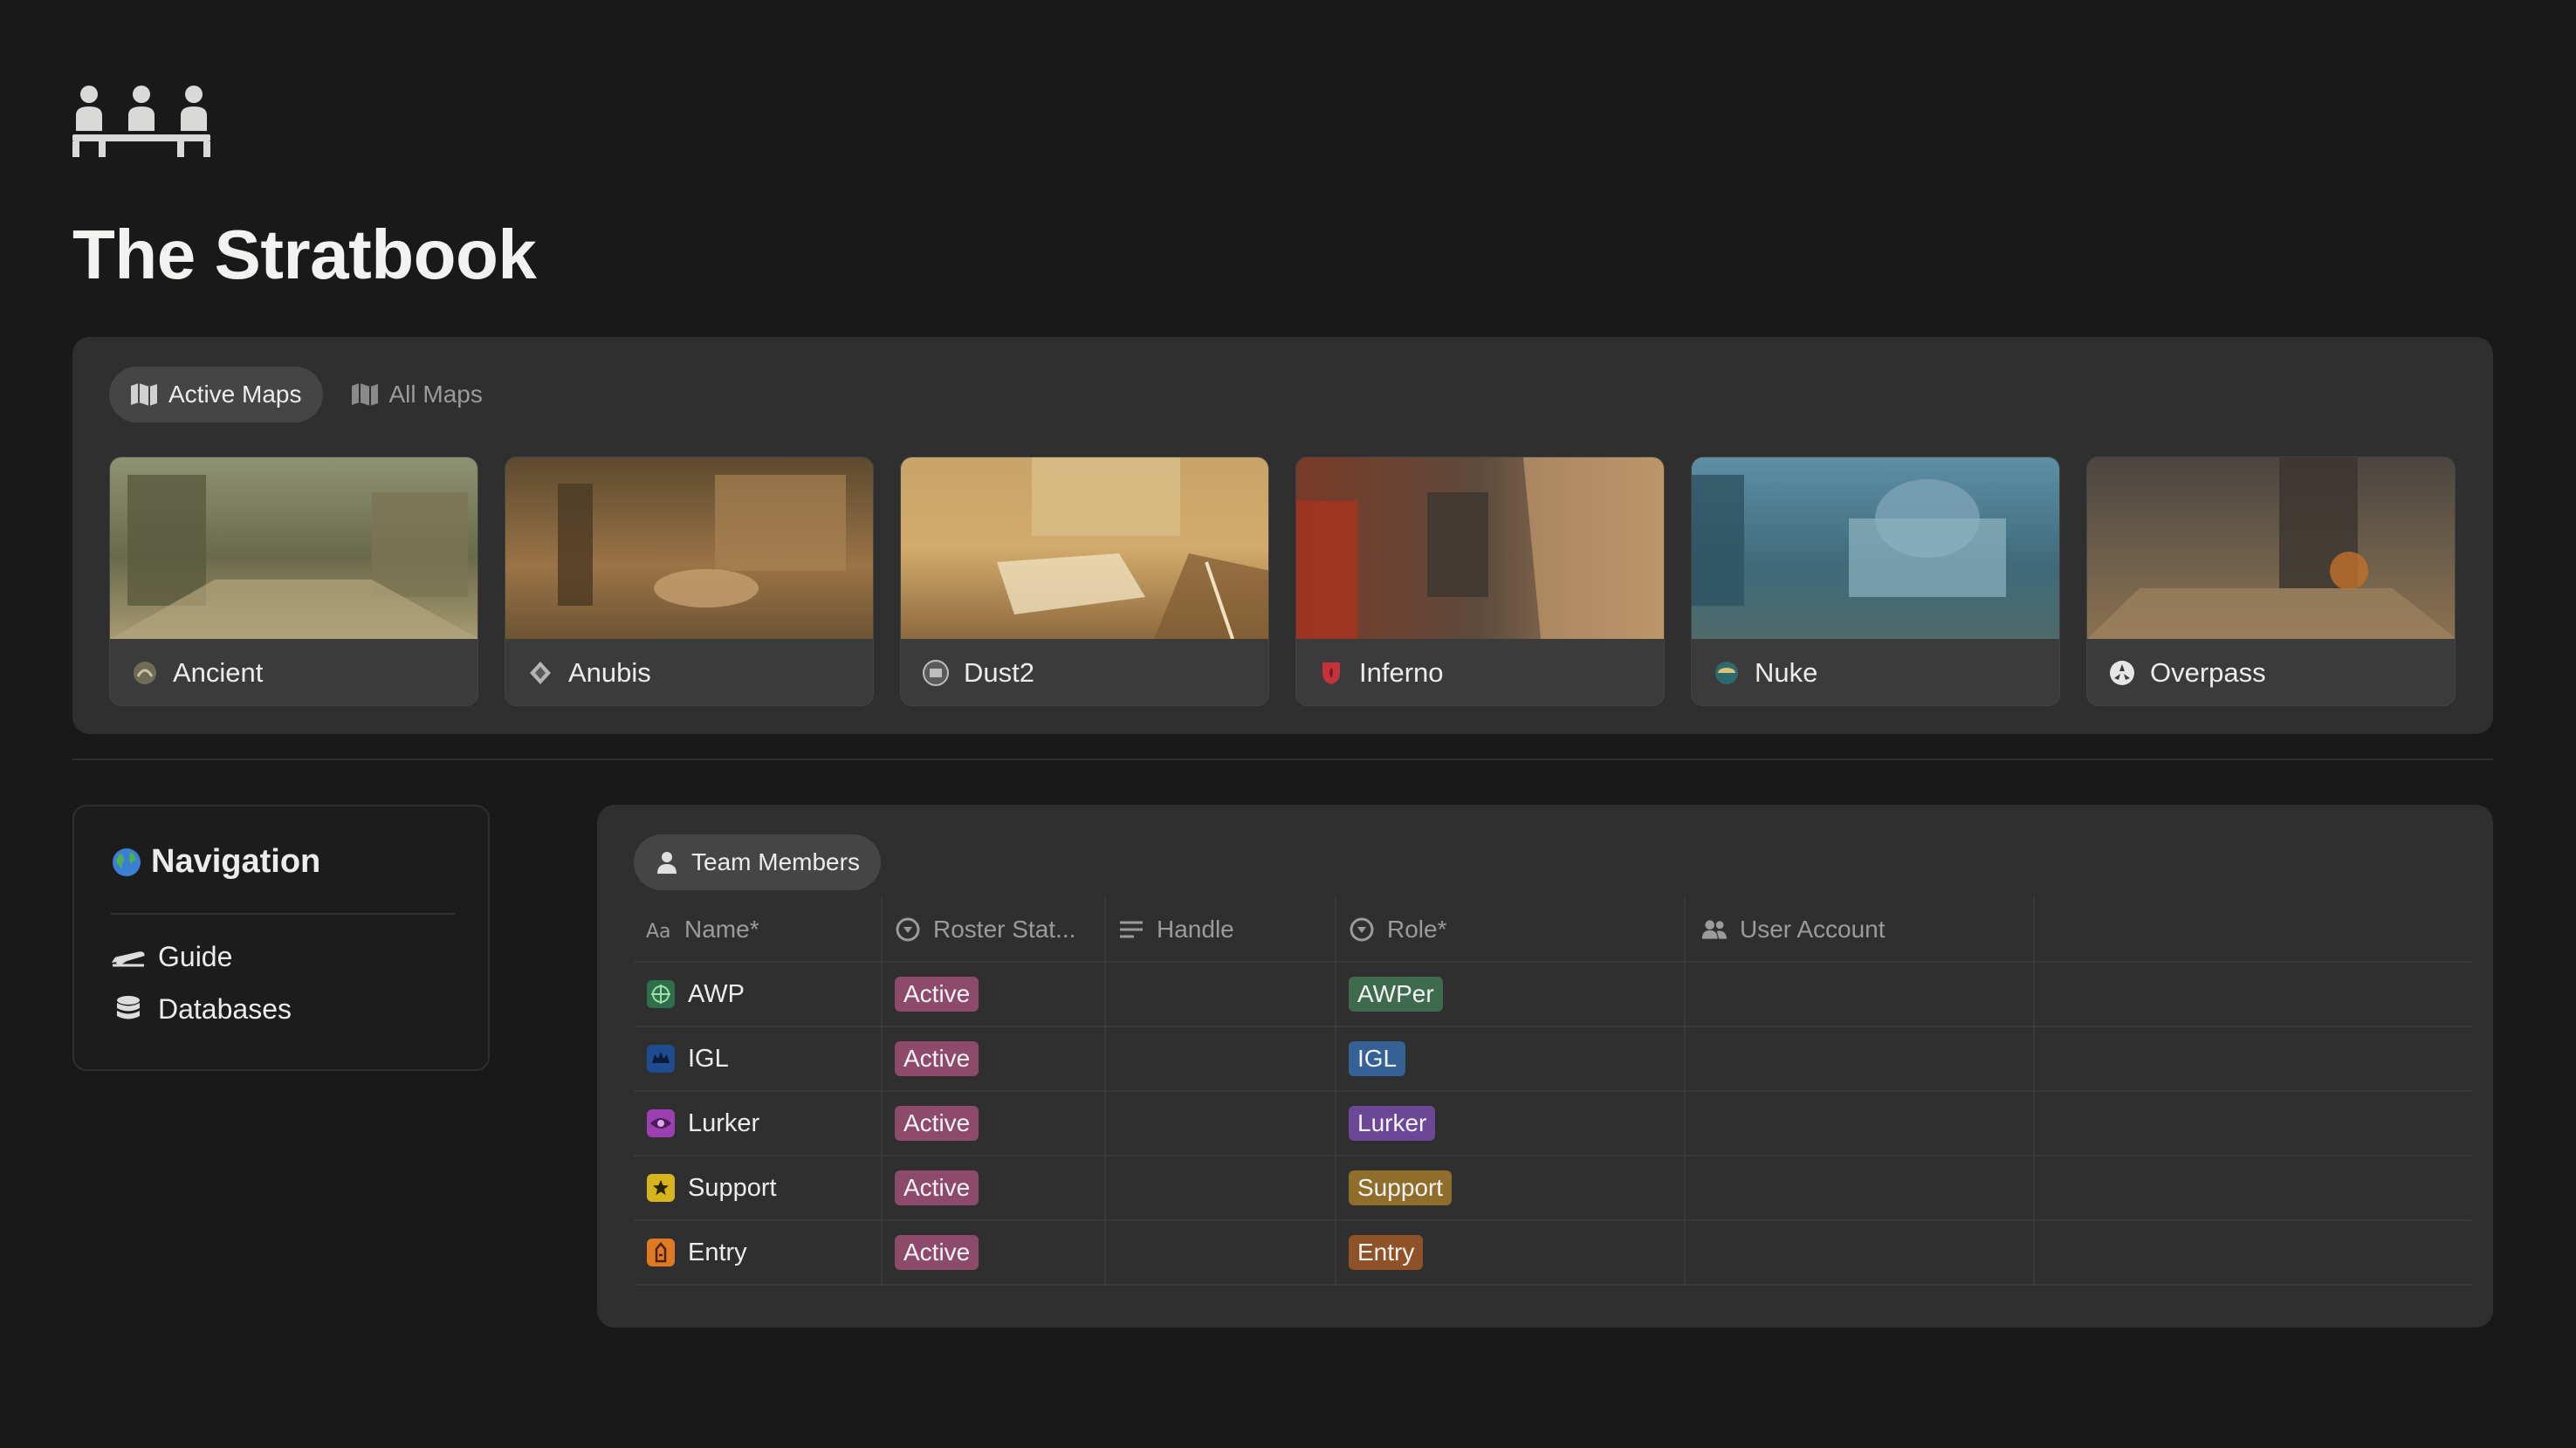  What do you see at coordinates (1393, 1123) in the screenshot?
I see `role-tag: Lurker` at bounding box center [1393, 1123].